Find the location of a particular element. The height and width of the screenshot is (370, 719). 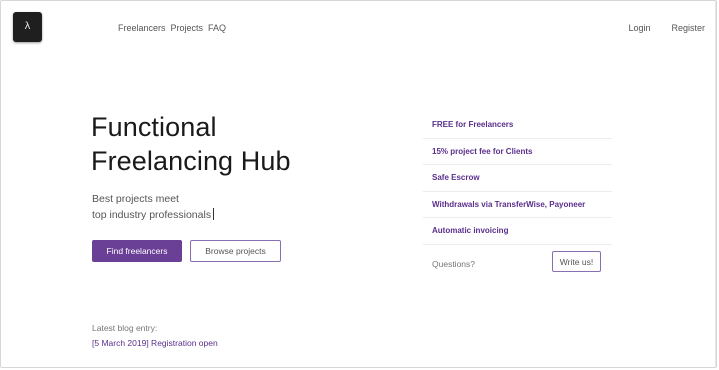

hero-subtitle-line2: top industry professionals is located at coordinates (152, 215).